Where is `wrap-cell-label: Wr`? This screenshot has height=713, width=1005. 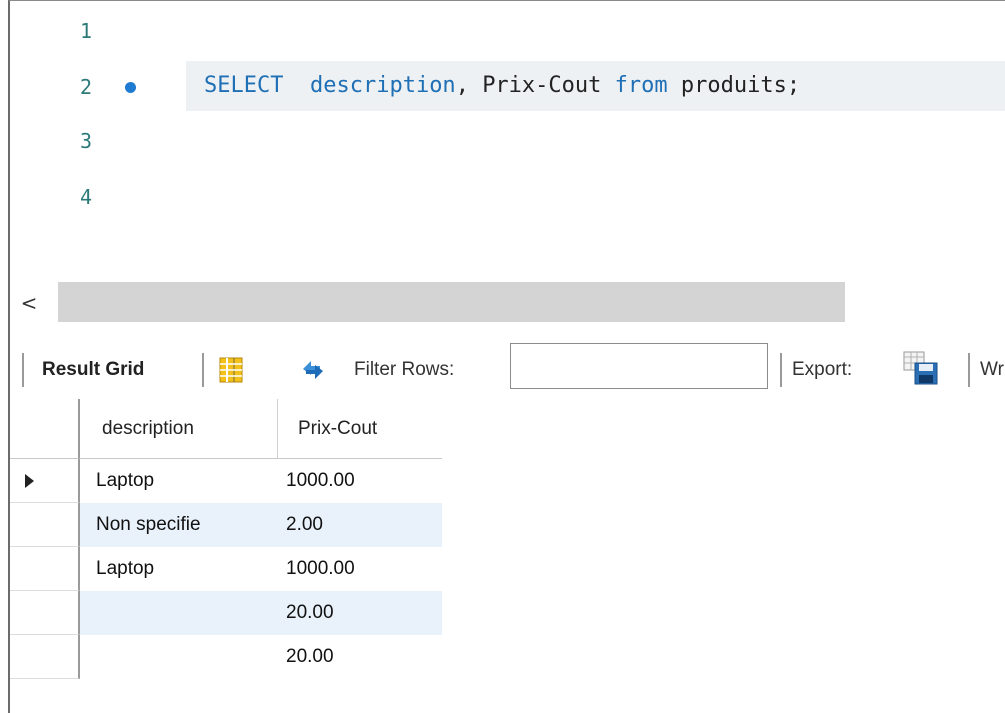
wrap-cell-label: Wr is located at coordinates (992, 370).